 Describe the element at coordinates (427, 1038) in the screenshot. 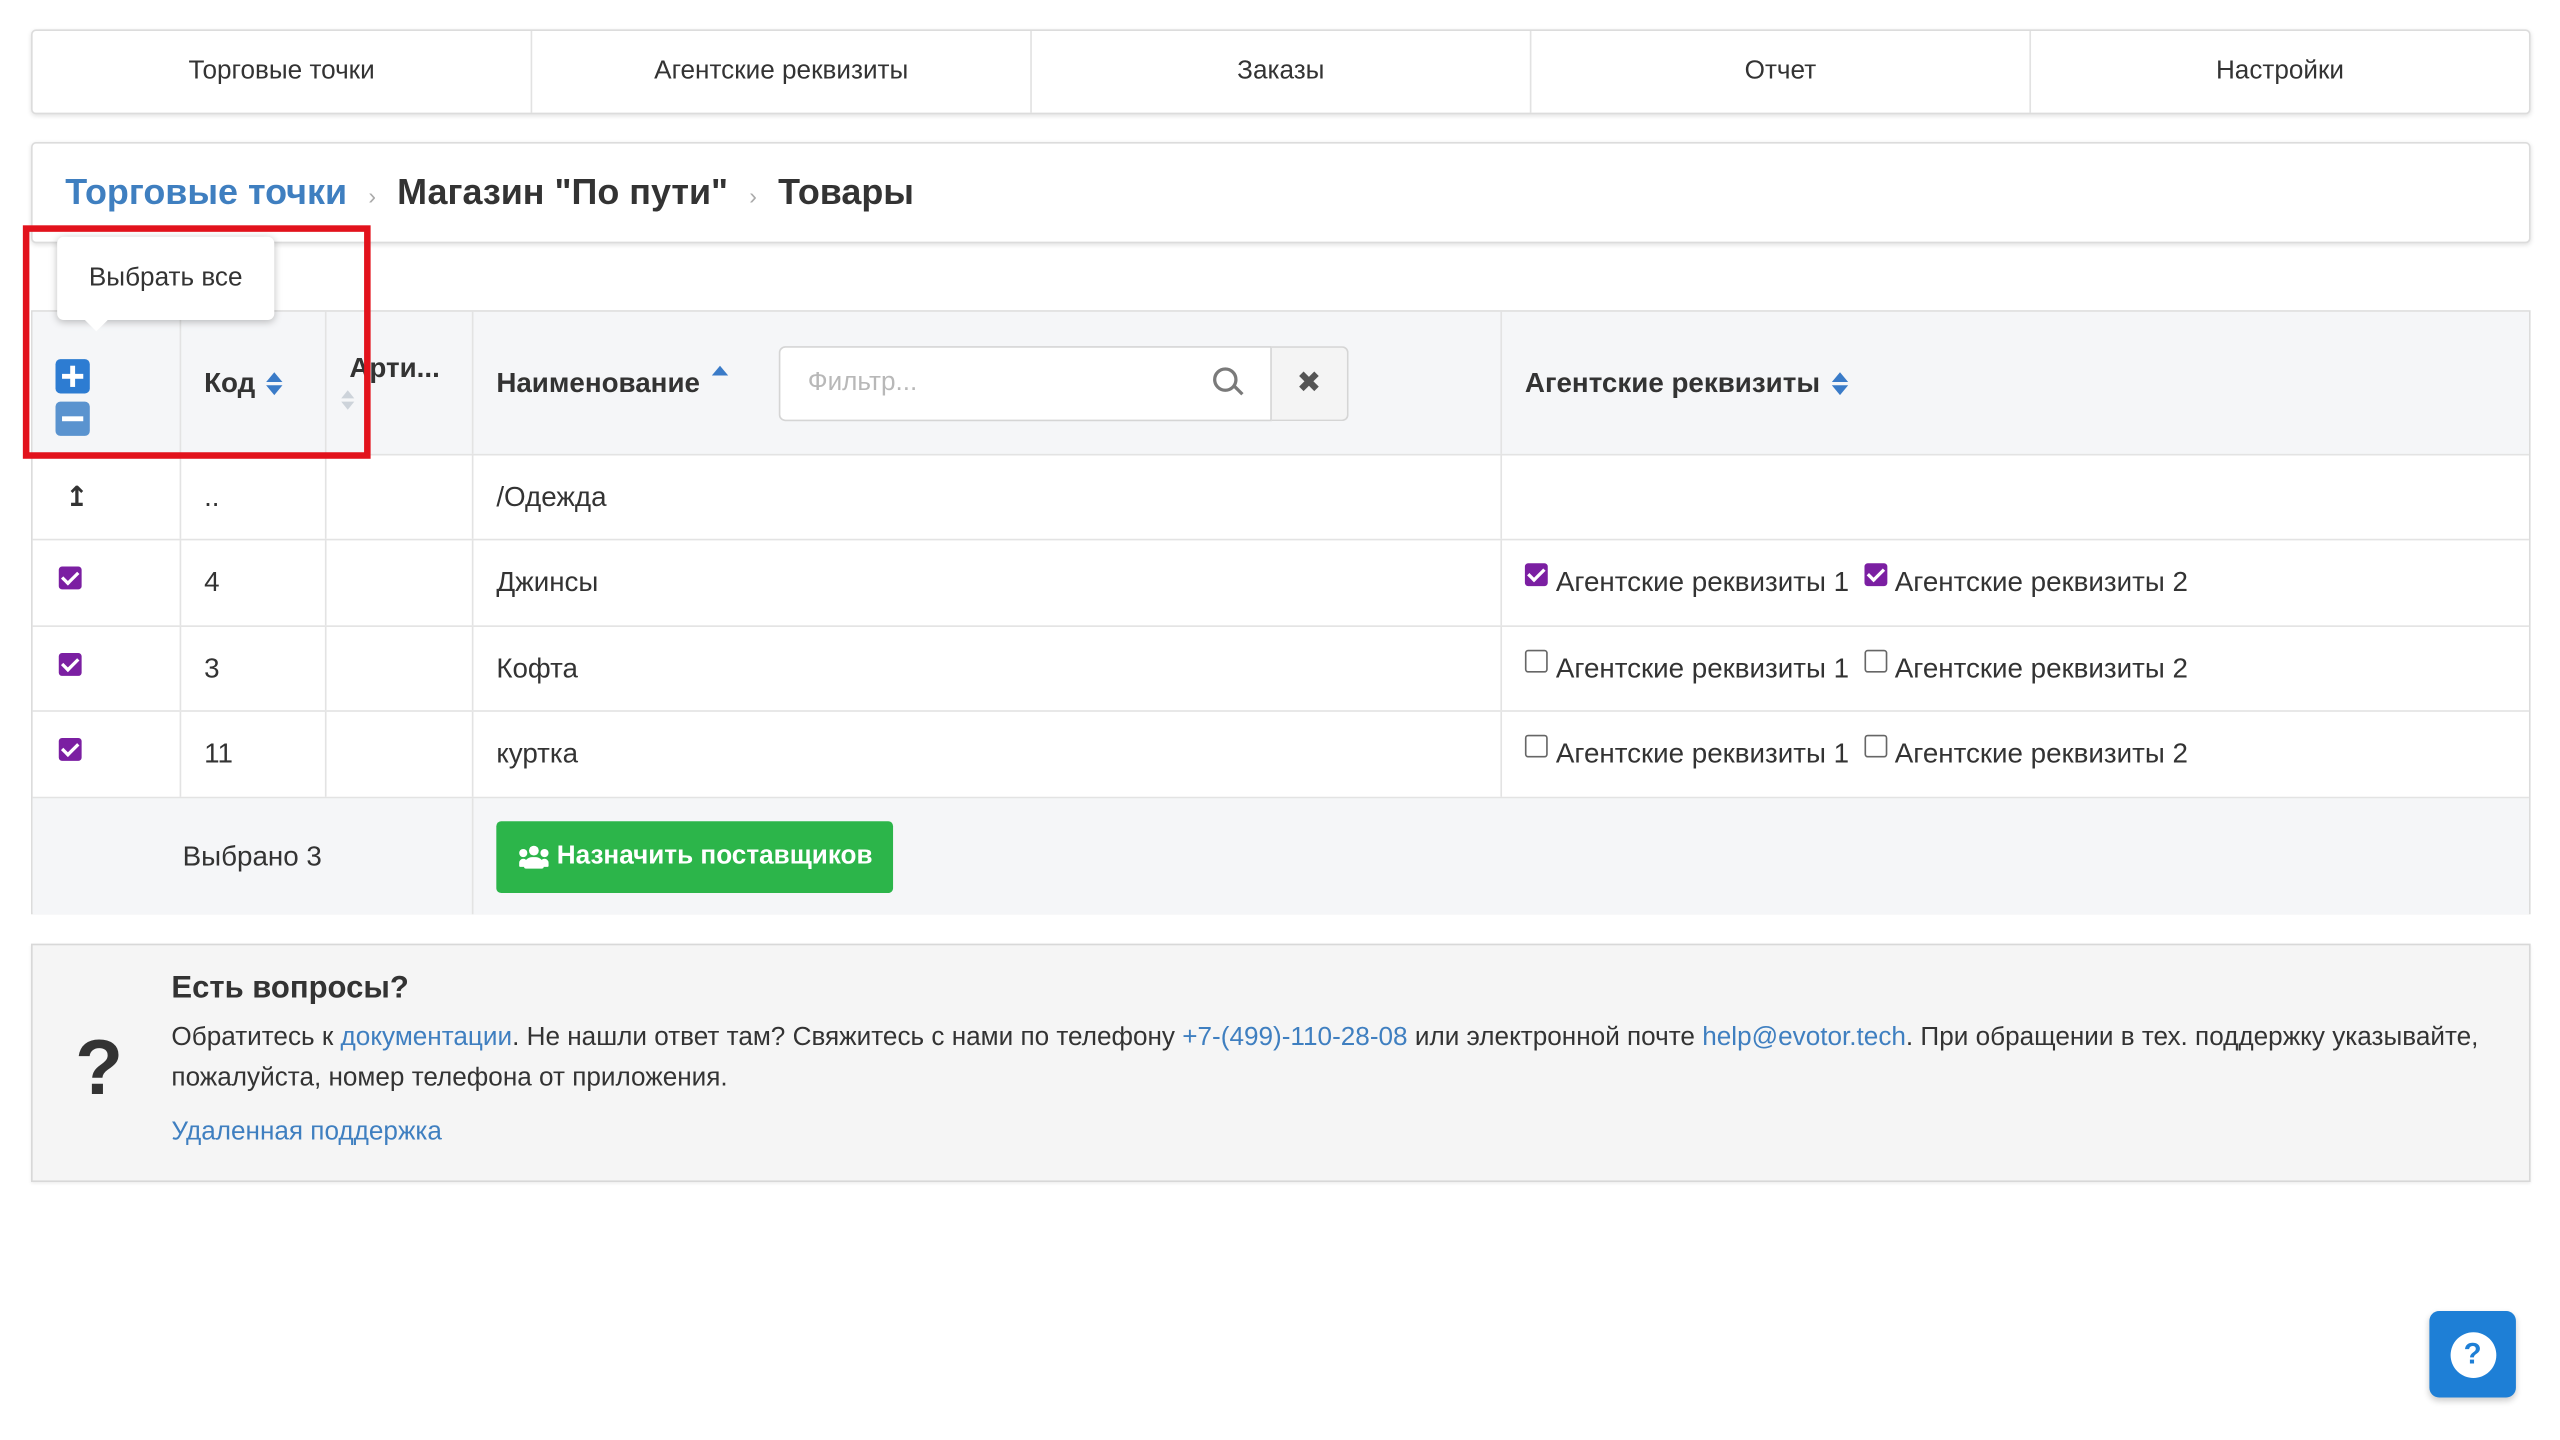

I see `docs-link: документации` at that location.